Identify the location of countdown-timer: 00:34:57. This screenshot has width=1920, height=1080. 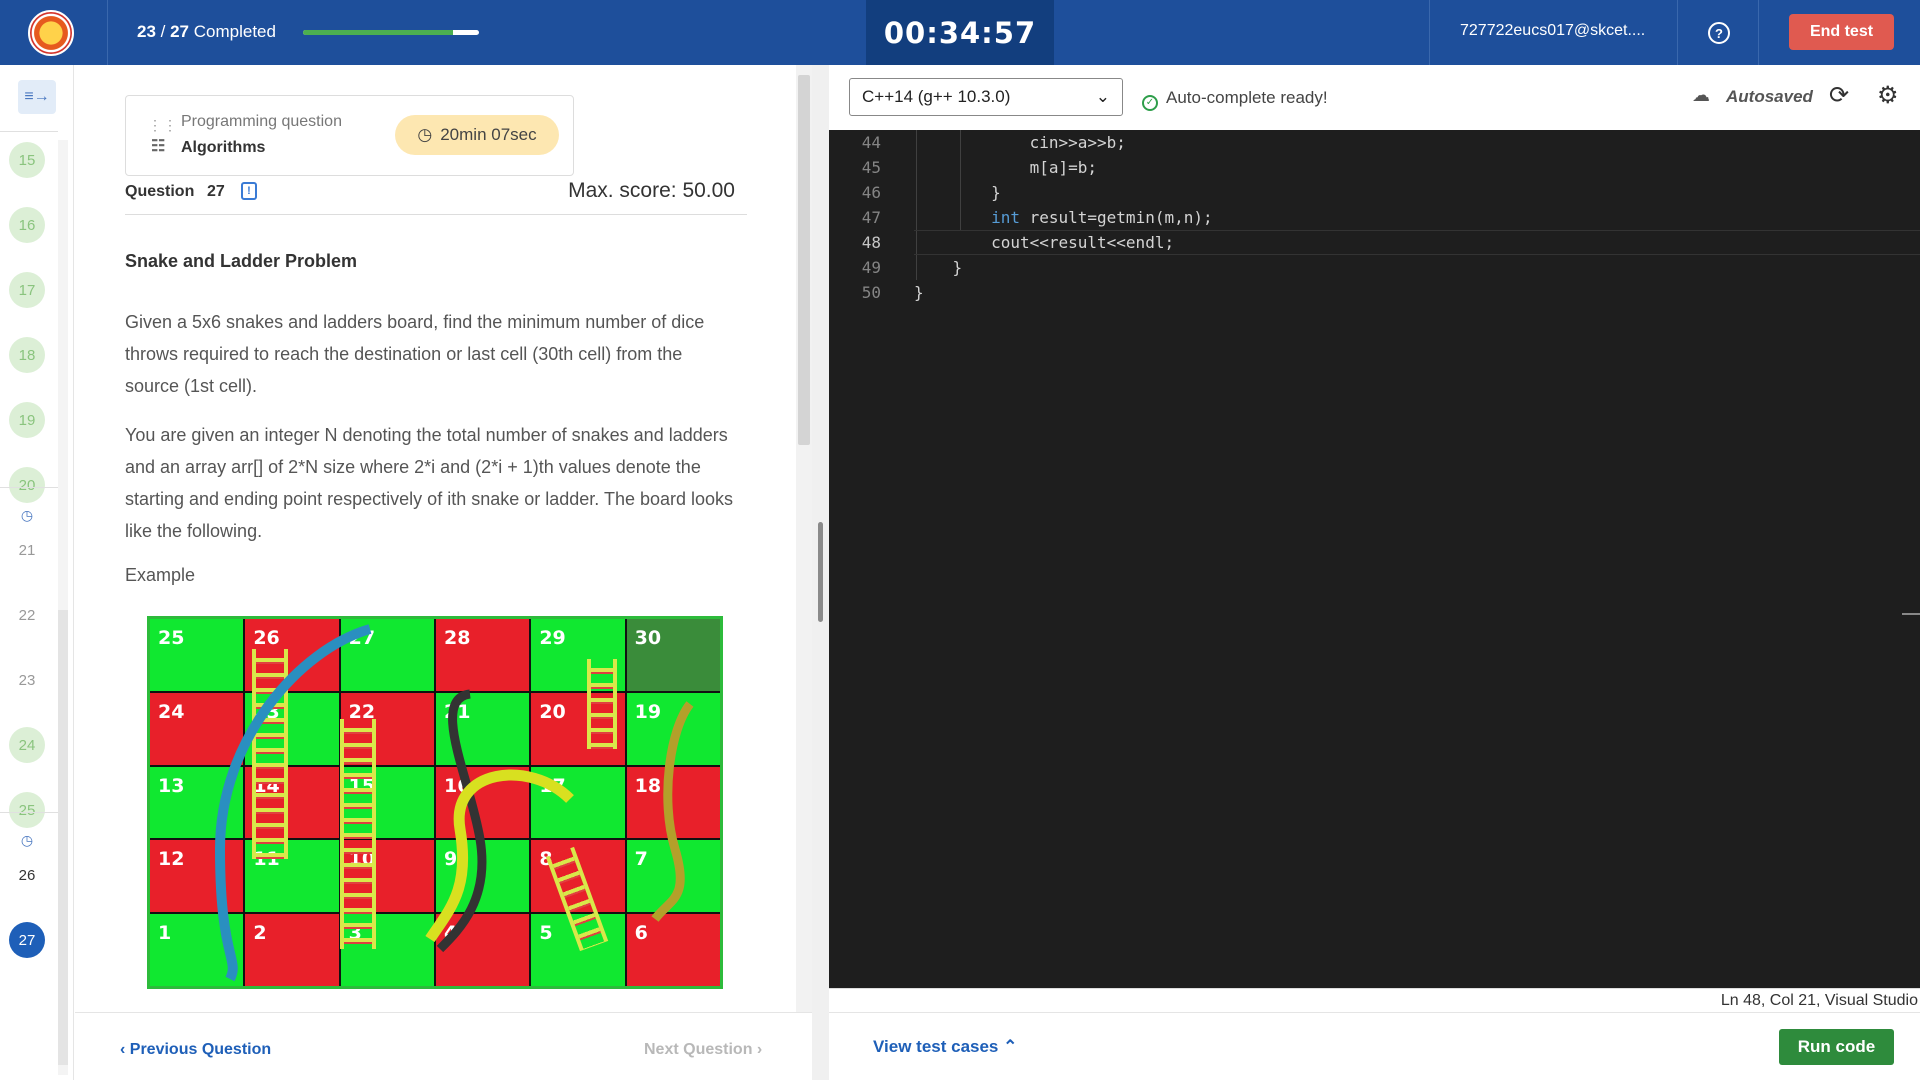
(960, 32).